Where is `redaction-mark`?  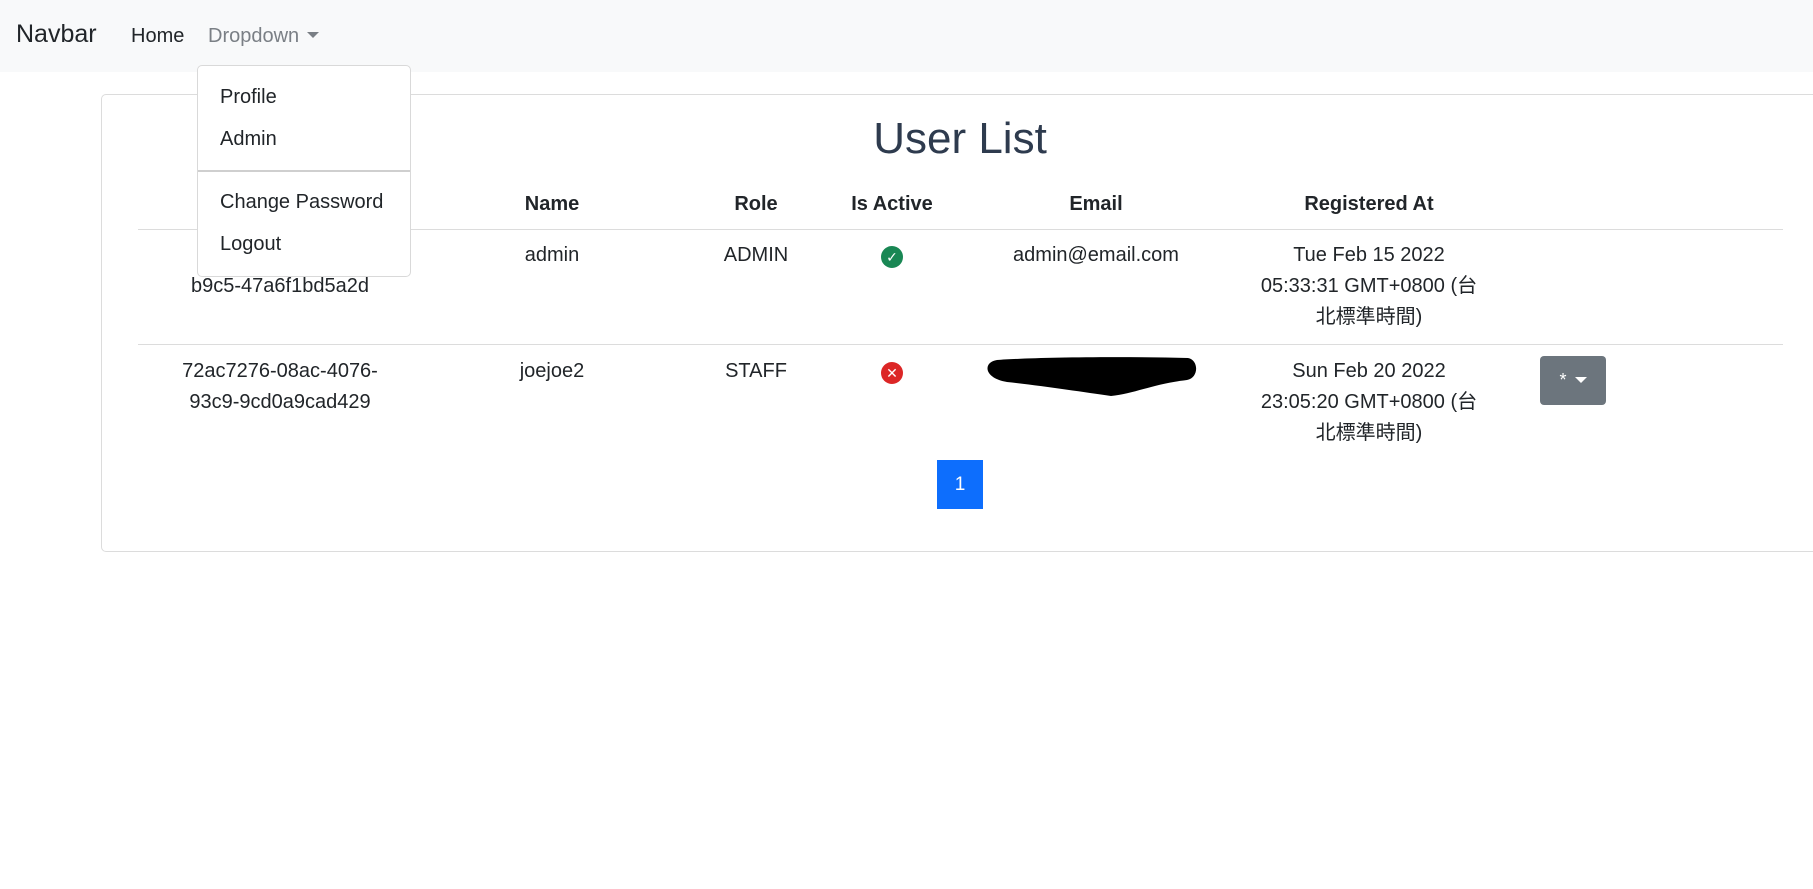 redaction-mark is located at coordinates (1092, 376).